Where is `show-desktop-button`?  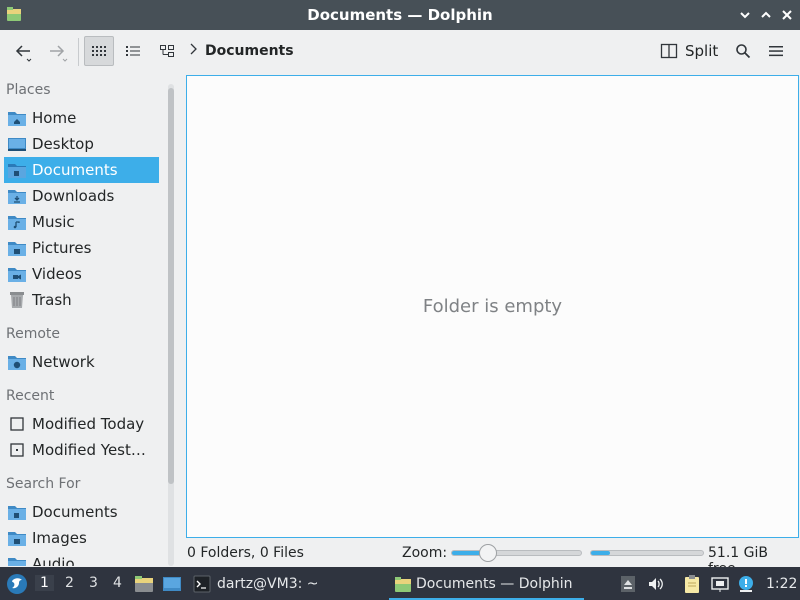
show-desktop-button is located at coordinates (144, 583).